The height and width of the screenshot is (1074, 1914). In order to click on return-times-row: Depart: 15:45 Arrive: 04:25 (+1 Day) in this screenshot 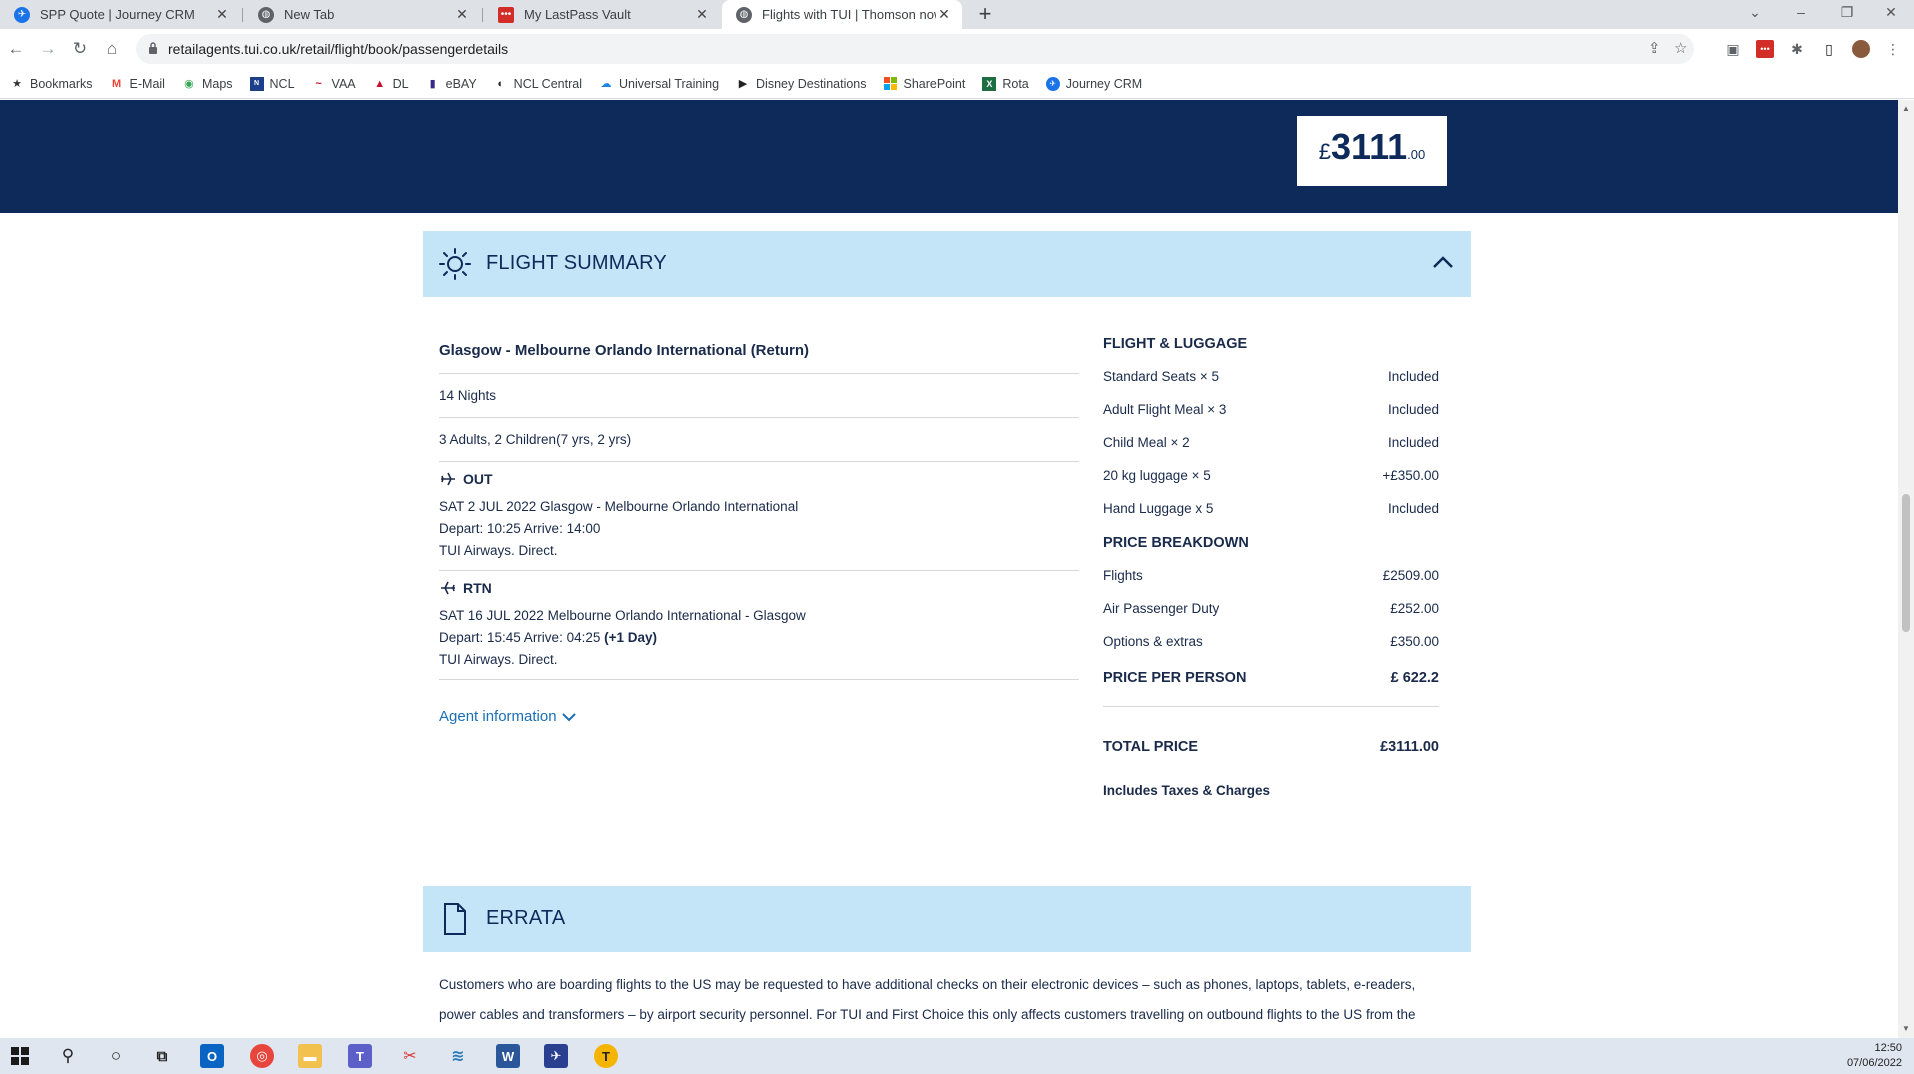, I will do `click(759, 638)`.